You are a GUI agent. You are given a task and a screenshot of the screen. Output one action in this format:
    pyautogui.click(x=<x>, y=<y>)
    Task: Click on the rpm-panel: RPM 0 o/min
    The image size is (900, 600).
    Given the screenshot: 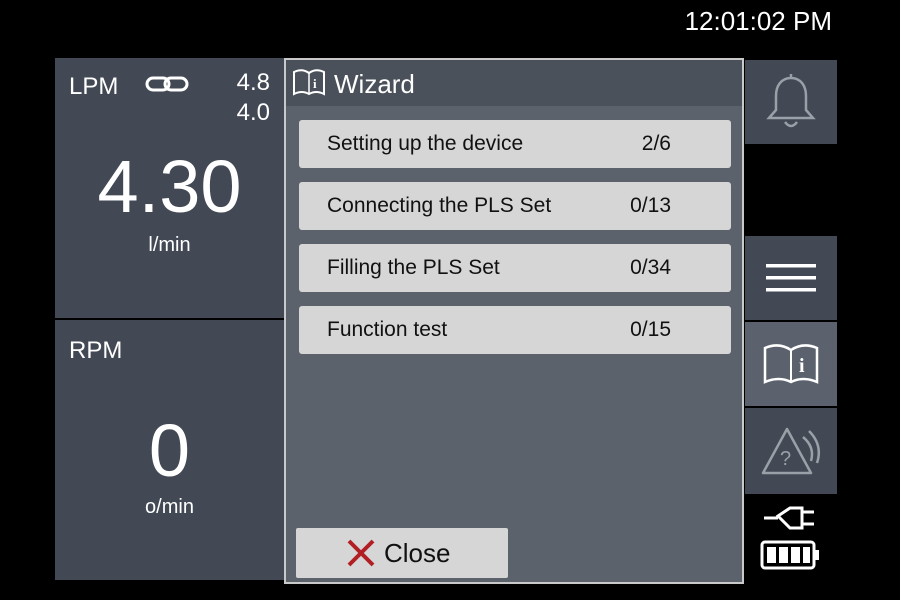 What is the action you would take?
    pyautogui.click(x=169, y=450)
    